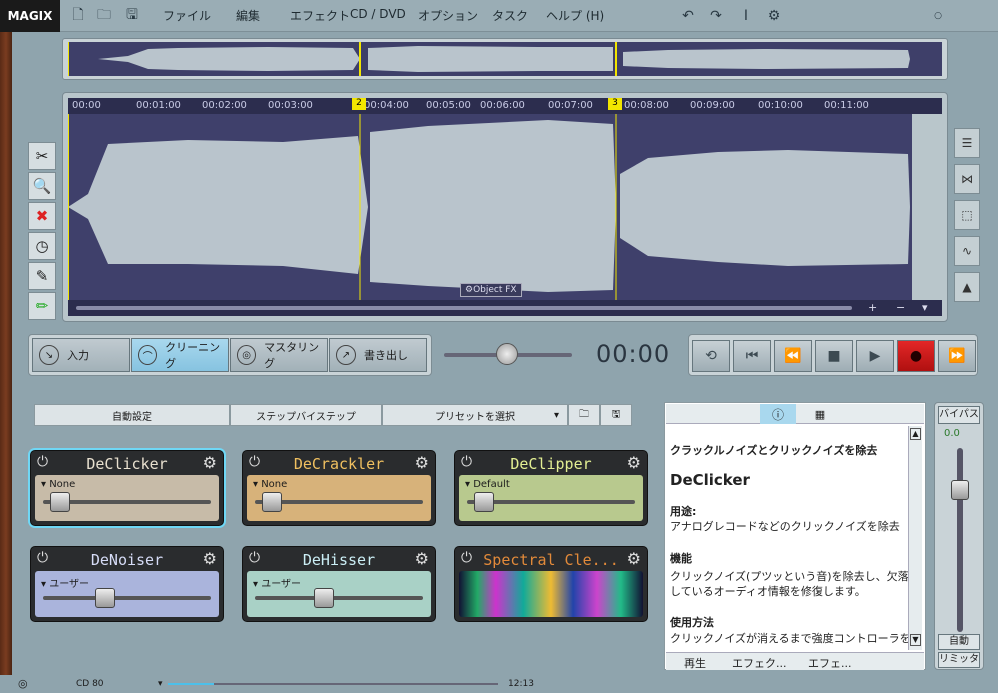 Image resolution: width=998 pixels, height=693 pixels. I want to click on delete-icon: ✖, so click(42, 216).